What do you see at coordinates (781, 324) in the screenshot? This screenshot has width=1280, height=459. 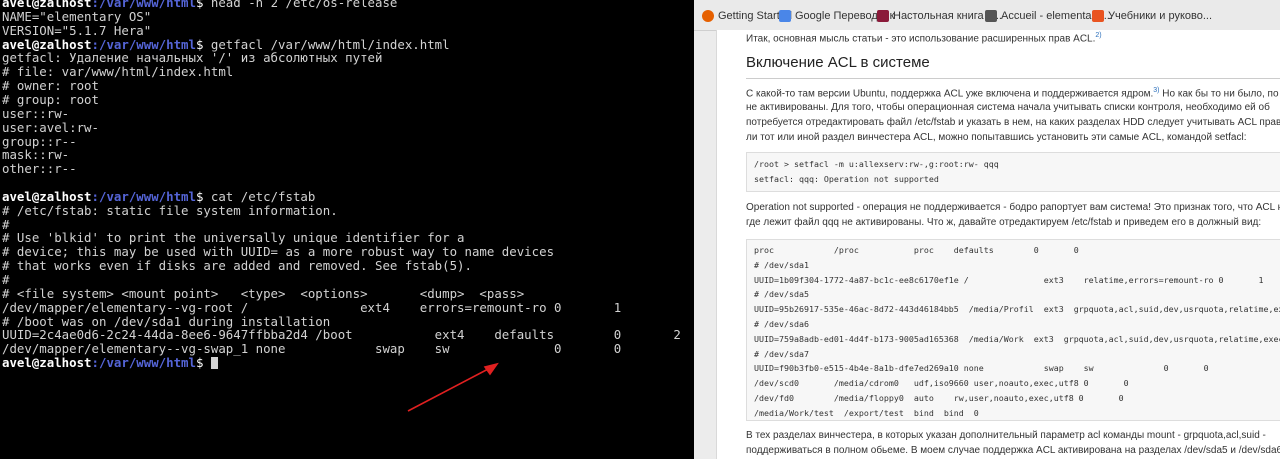 I see `code-line: # /dev/sda6` at bounding box center [781, 324].